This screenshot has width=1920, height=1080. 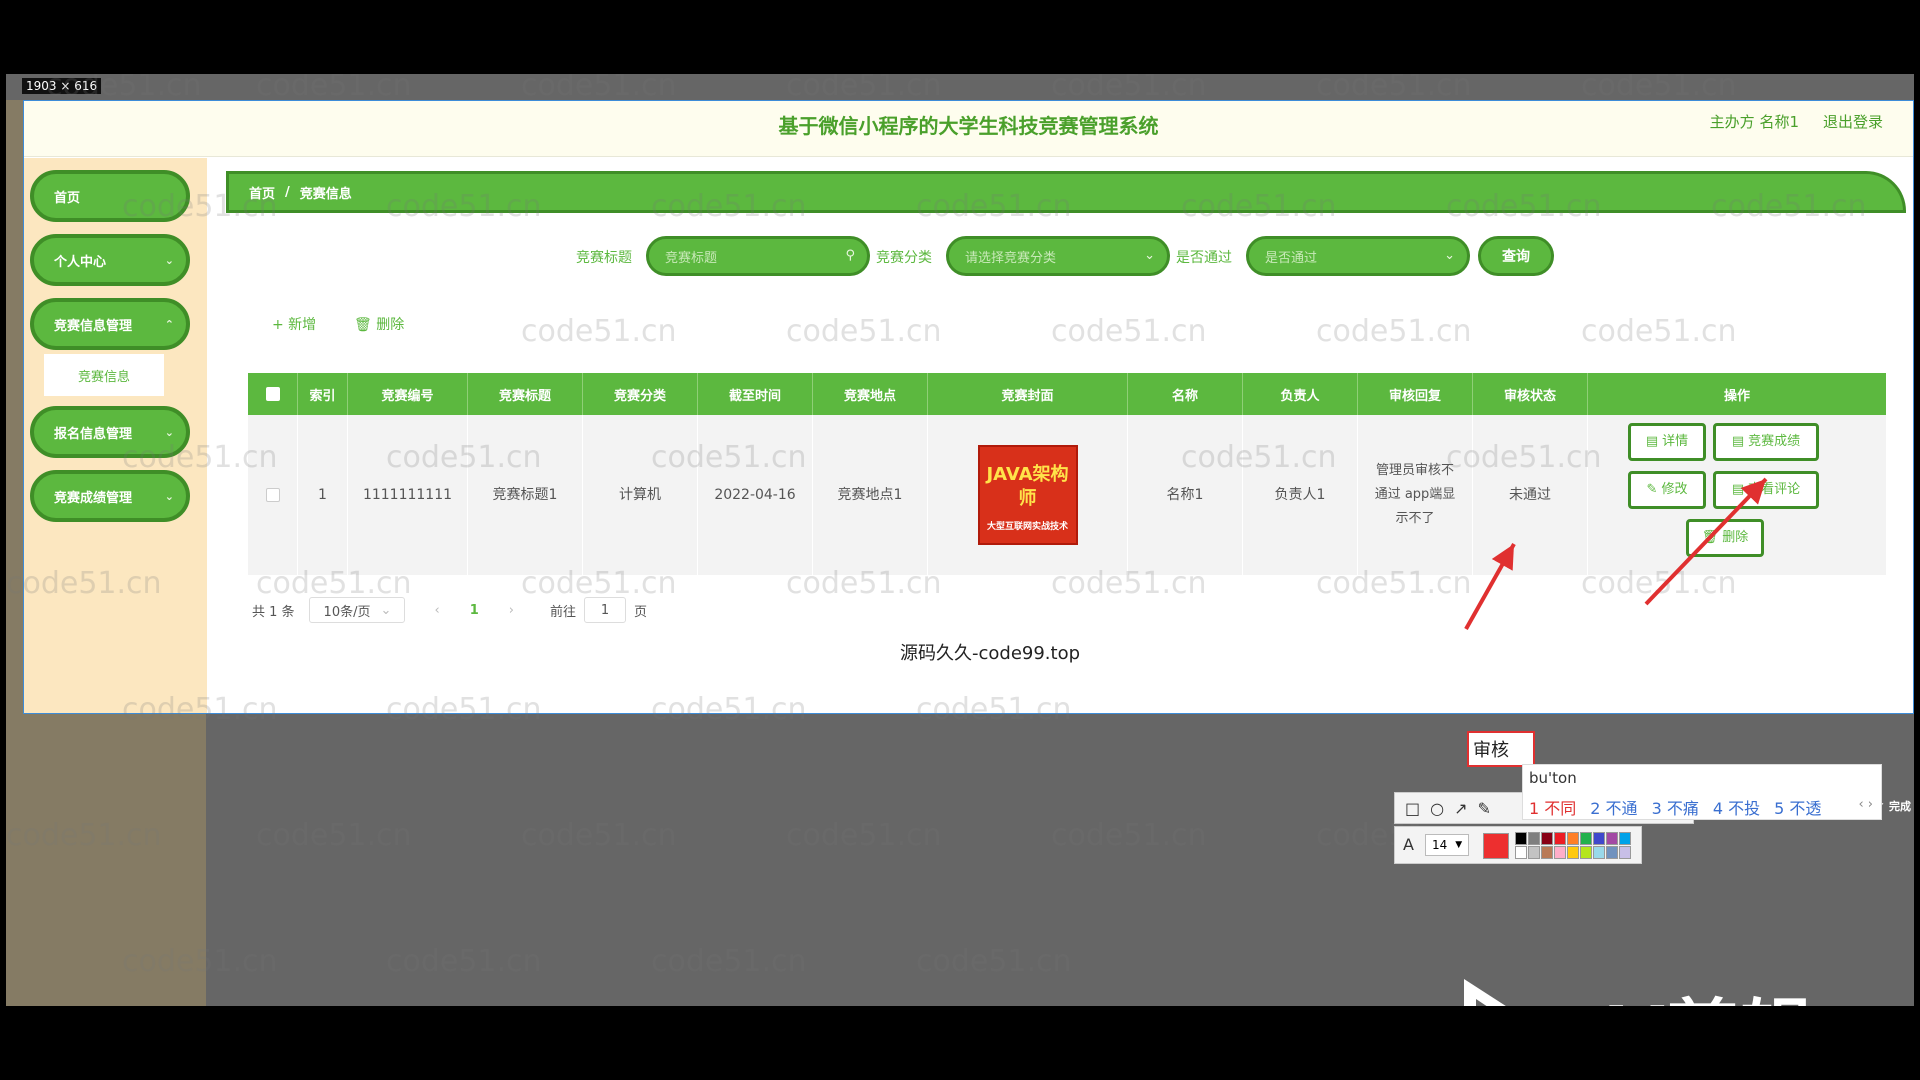 What do you see at coordinates (347, 612) in the screenshot?
I see `page-size-value: 10条/页` at bounding box center [347, 612].